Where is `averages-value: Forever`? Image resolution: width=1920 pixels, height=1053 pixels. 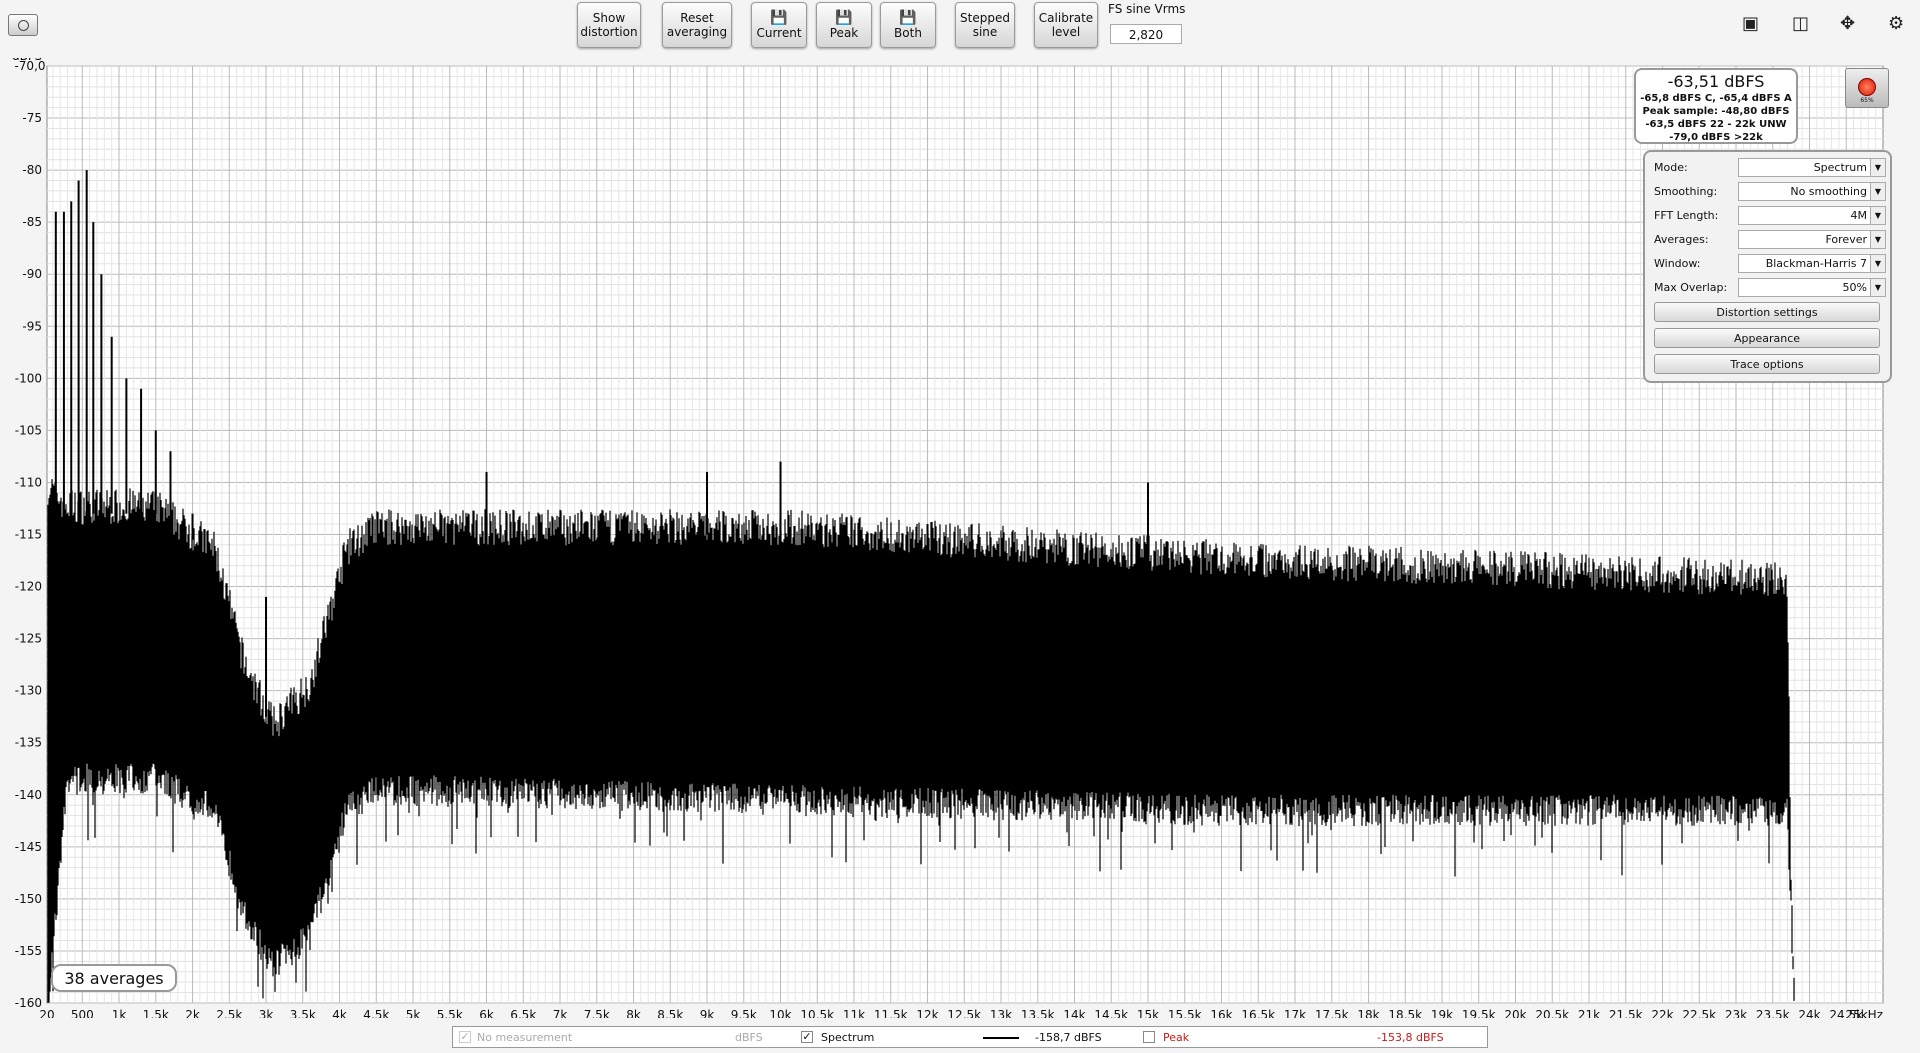 averages-value: Forever is located at coordinates (1846, 239).